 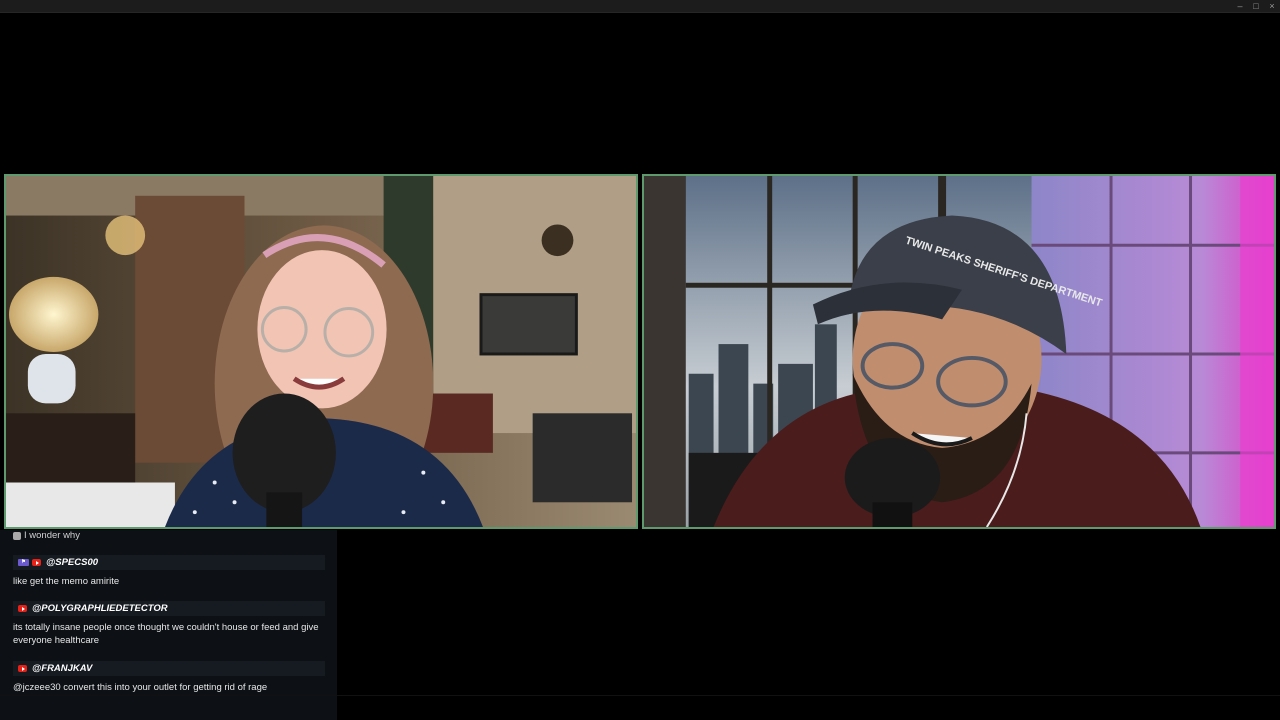 I want to click on close-button: ×, so click(x=1272, y=6).